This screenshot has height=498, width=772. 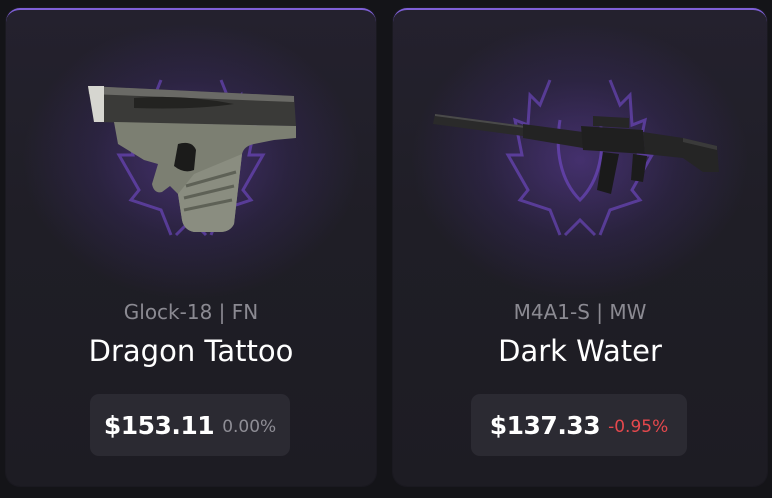 I want to click on skin-name: Dark Water, so click(x=580, y=351).